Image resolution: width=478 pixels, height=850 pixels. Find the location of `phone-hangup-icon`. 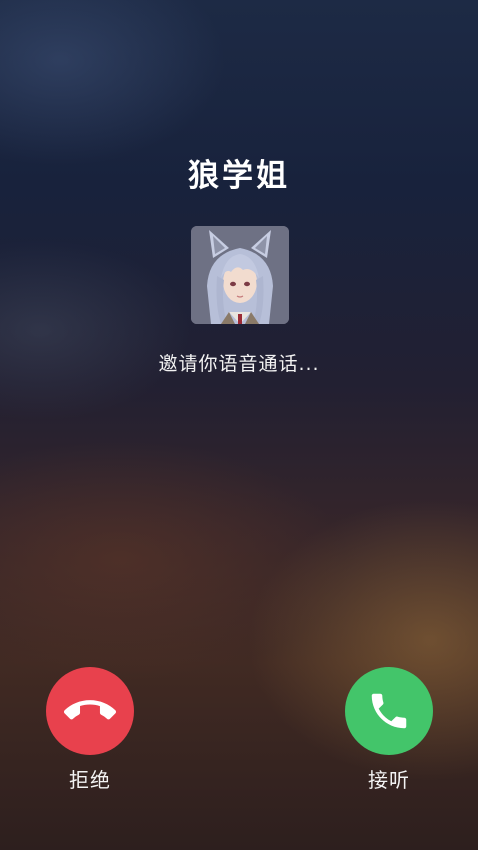

phone-hangup-icon is located at coordinates (90, 710).